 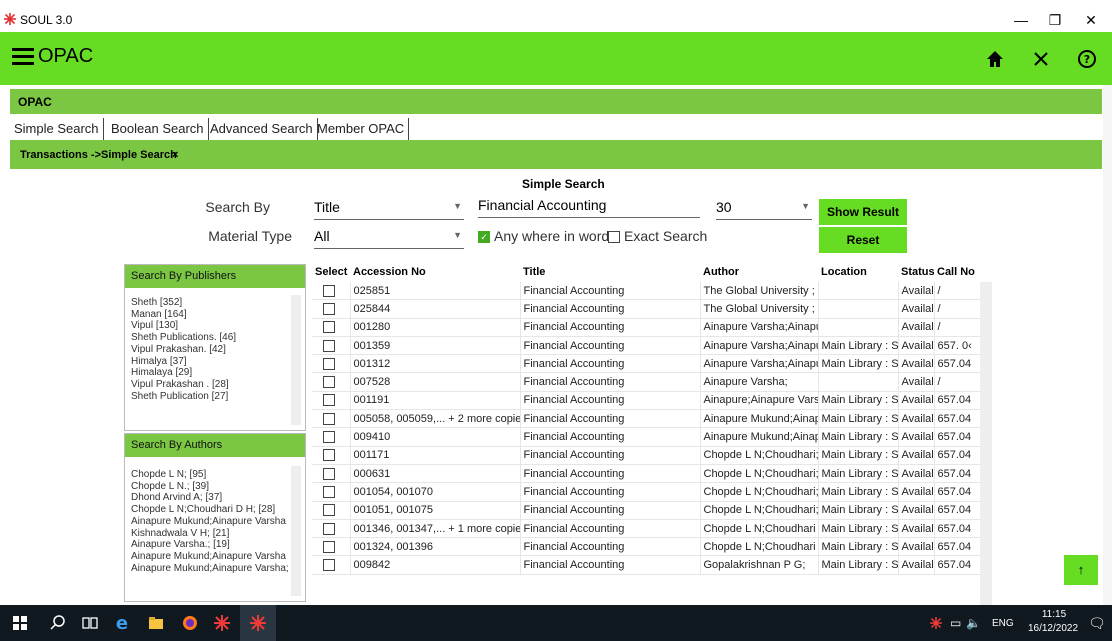 I want to click on tab-boolean-search: Boolean Search, so click(x=158, y=129).